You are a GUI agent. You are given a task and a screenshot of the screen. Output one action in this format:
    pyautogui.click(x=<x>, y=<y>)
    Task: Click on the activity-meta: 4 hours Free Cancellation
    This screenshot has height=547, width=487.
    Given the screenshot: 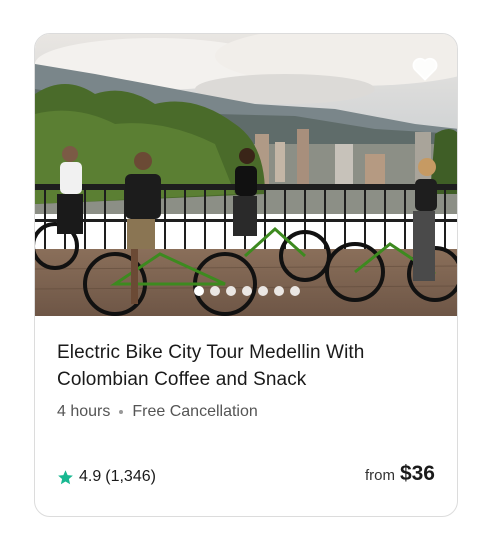 What is the action you would take?
    pyautogui.click(x=246, y=412)
    